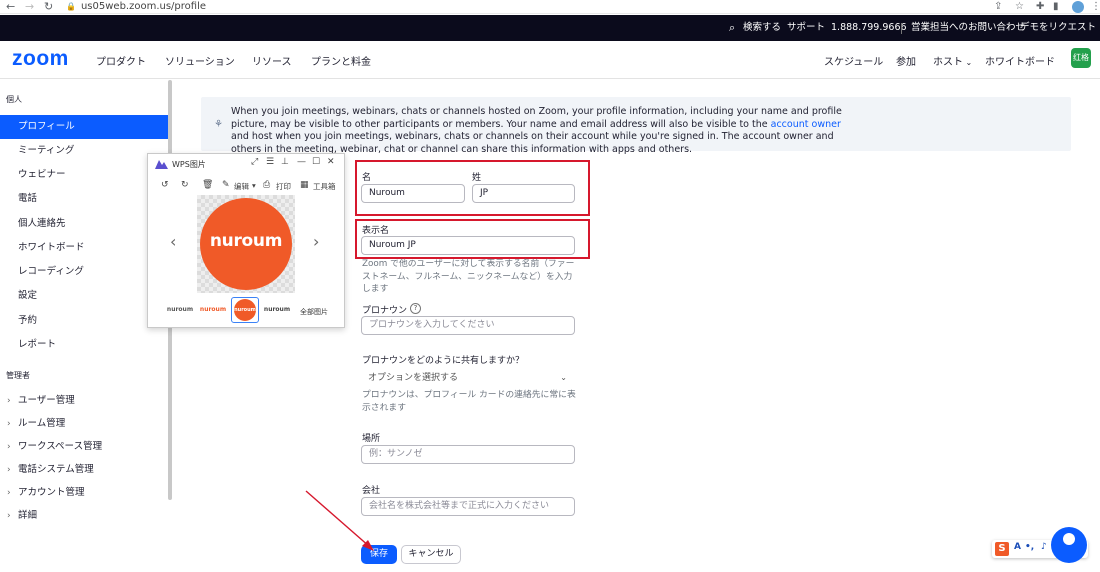 Image resolution: width=1100 pixels, height=572 pixels. Describe the element at coordinates (1081, 58) in the screenshot. I see `user-avatar: 红格` at that location.